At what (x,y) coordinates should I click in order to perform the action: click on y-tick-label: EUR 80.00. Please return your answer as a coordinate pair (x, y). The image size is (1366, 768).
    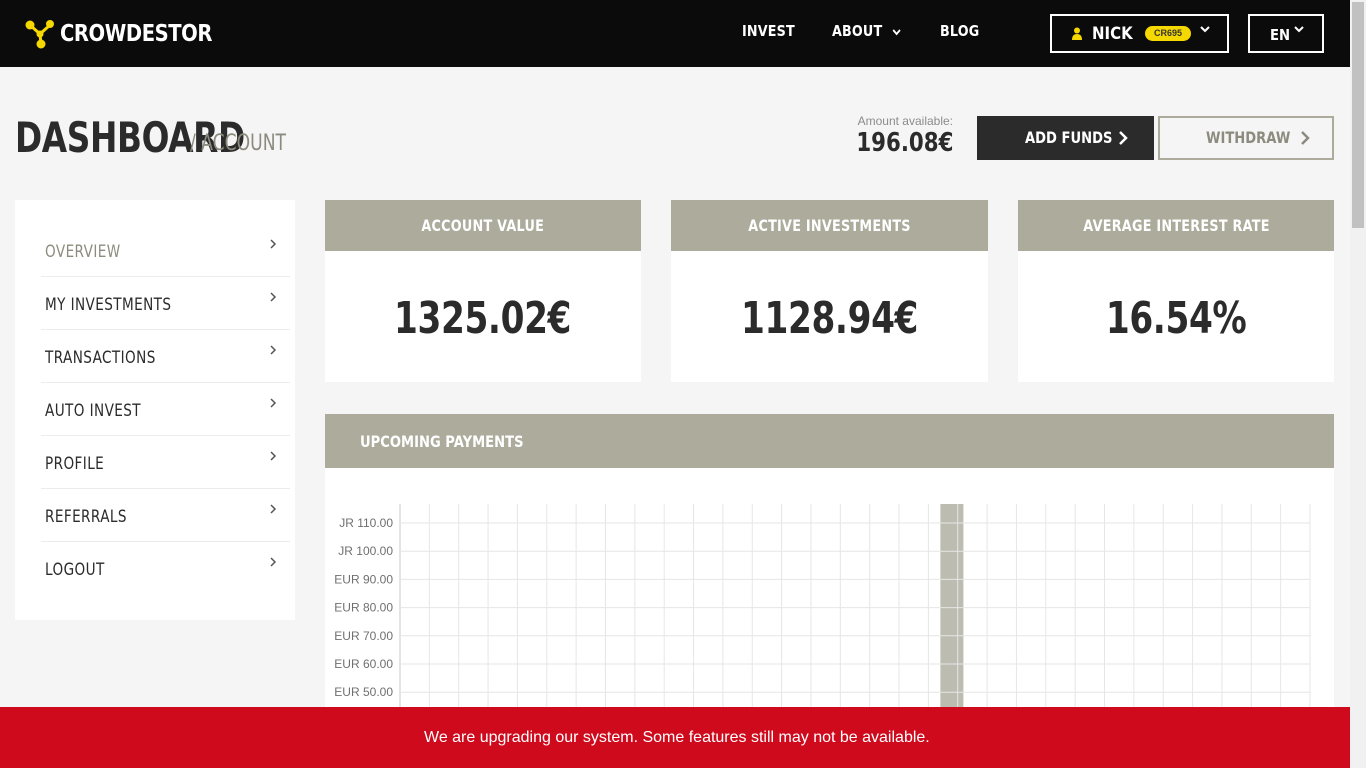
    Looking at the image, I should click on (363, 608).